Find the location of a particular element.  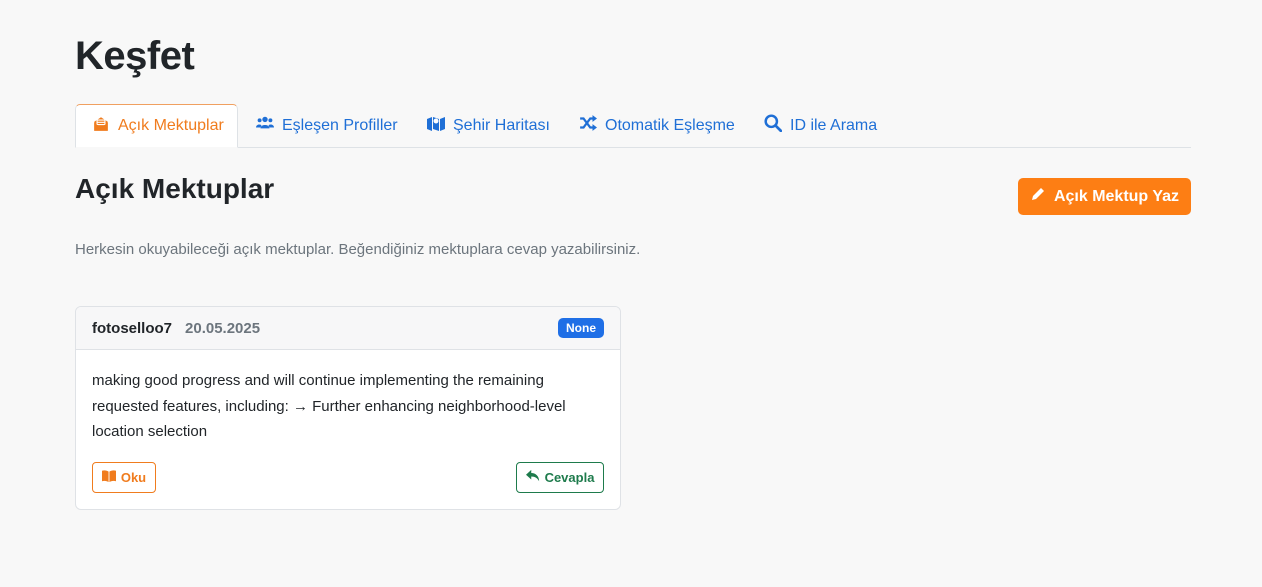

tab-label: Otomatik Eşleşme is located at coordinates (670, 125).